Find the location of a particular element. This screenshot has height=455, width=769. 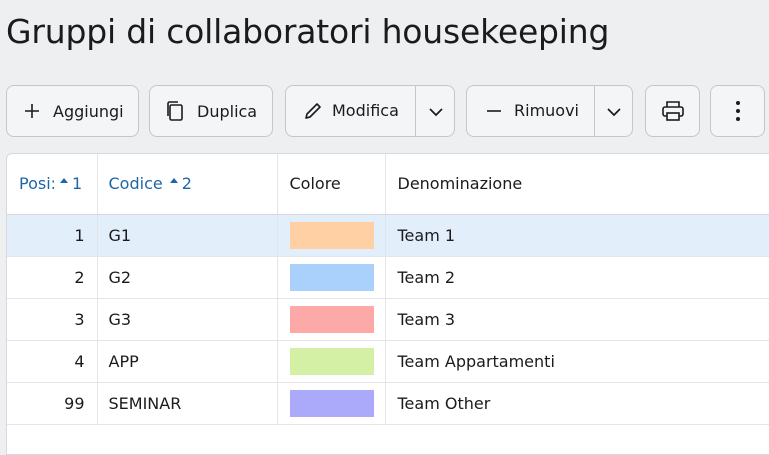

cell-position: 2 is located at coordinates (52, 277).